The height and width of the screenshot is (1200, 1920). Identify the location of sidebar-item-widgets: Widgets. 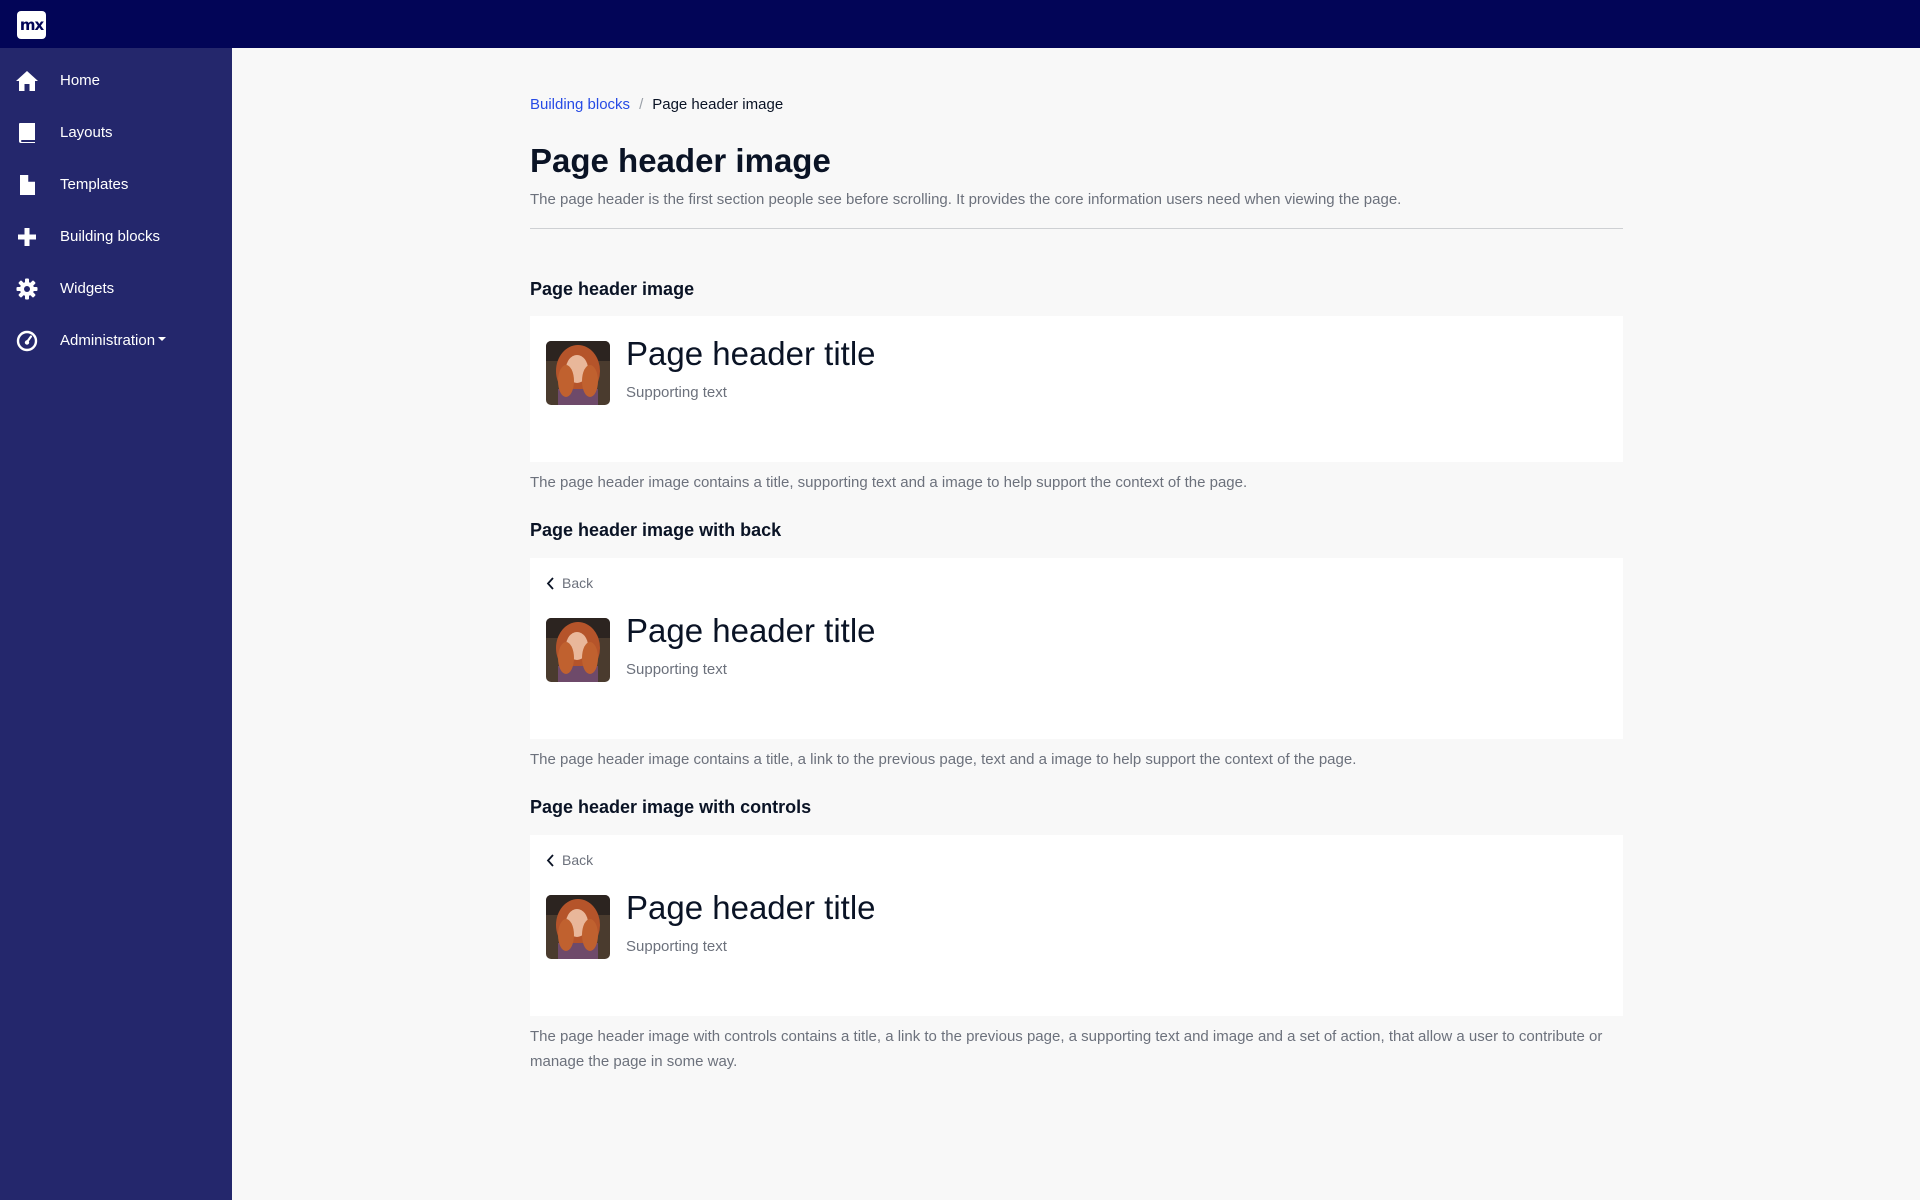
(116, 289).